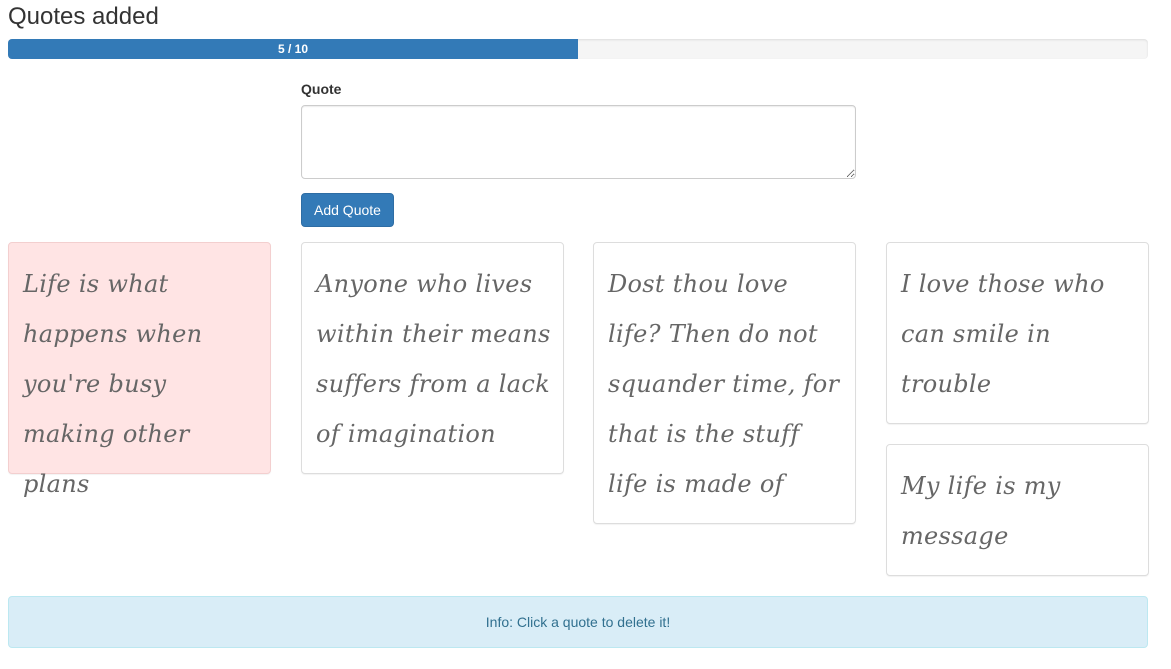 This screenshot has height=669, width=1171. I want to click on quote-textarea, so click(578, 142).